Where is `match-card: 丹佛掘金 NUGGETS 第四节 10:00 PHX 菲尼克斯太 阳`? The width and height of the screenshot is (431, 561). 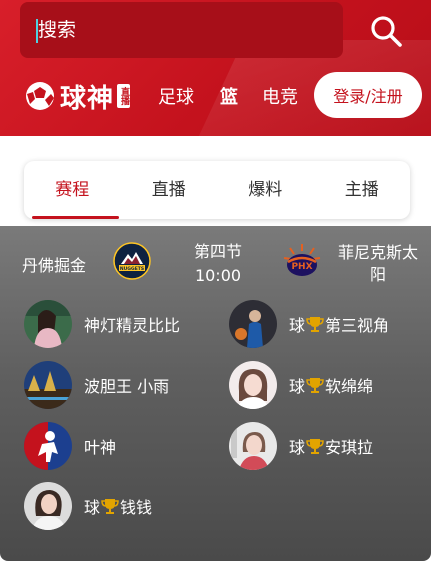
match-card: 丹佛掘金 NUGGETS 第四节 10:00 PHX 菲尼克斯太 阳 is located at coordinates (215, 261).